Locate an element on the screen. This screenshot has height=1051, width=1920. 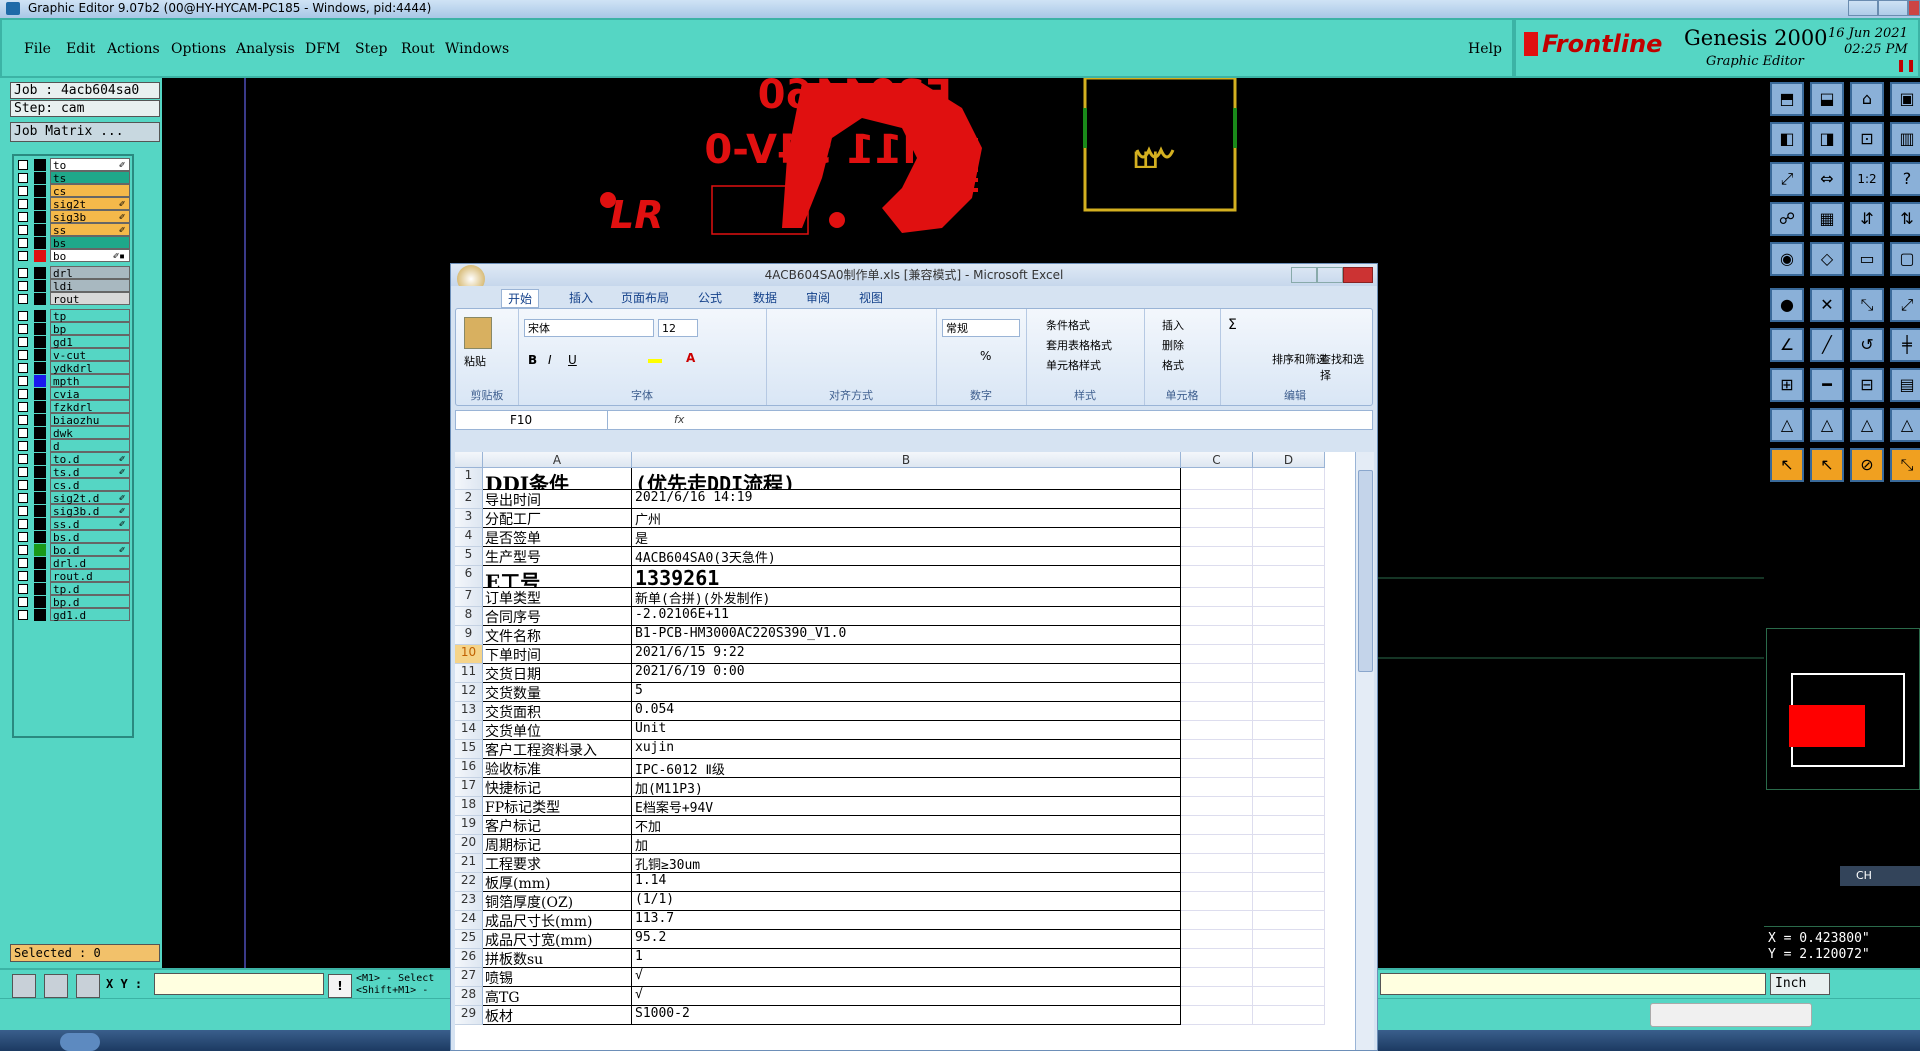
cell-value: 1339261 is located at coordinates (906, 577).